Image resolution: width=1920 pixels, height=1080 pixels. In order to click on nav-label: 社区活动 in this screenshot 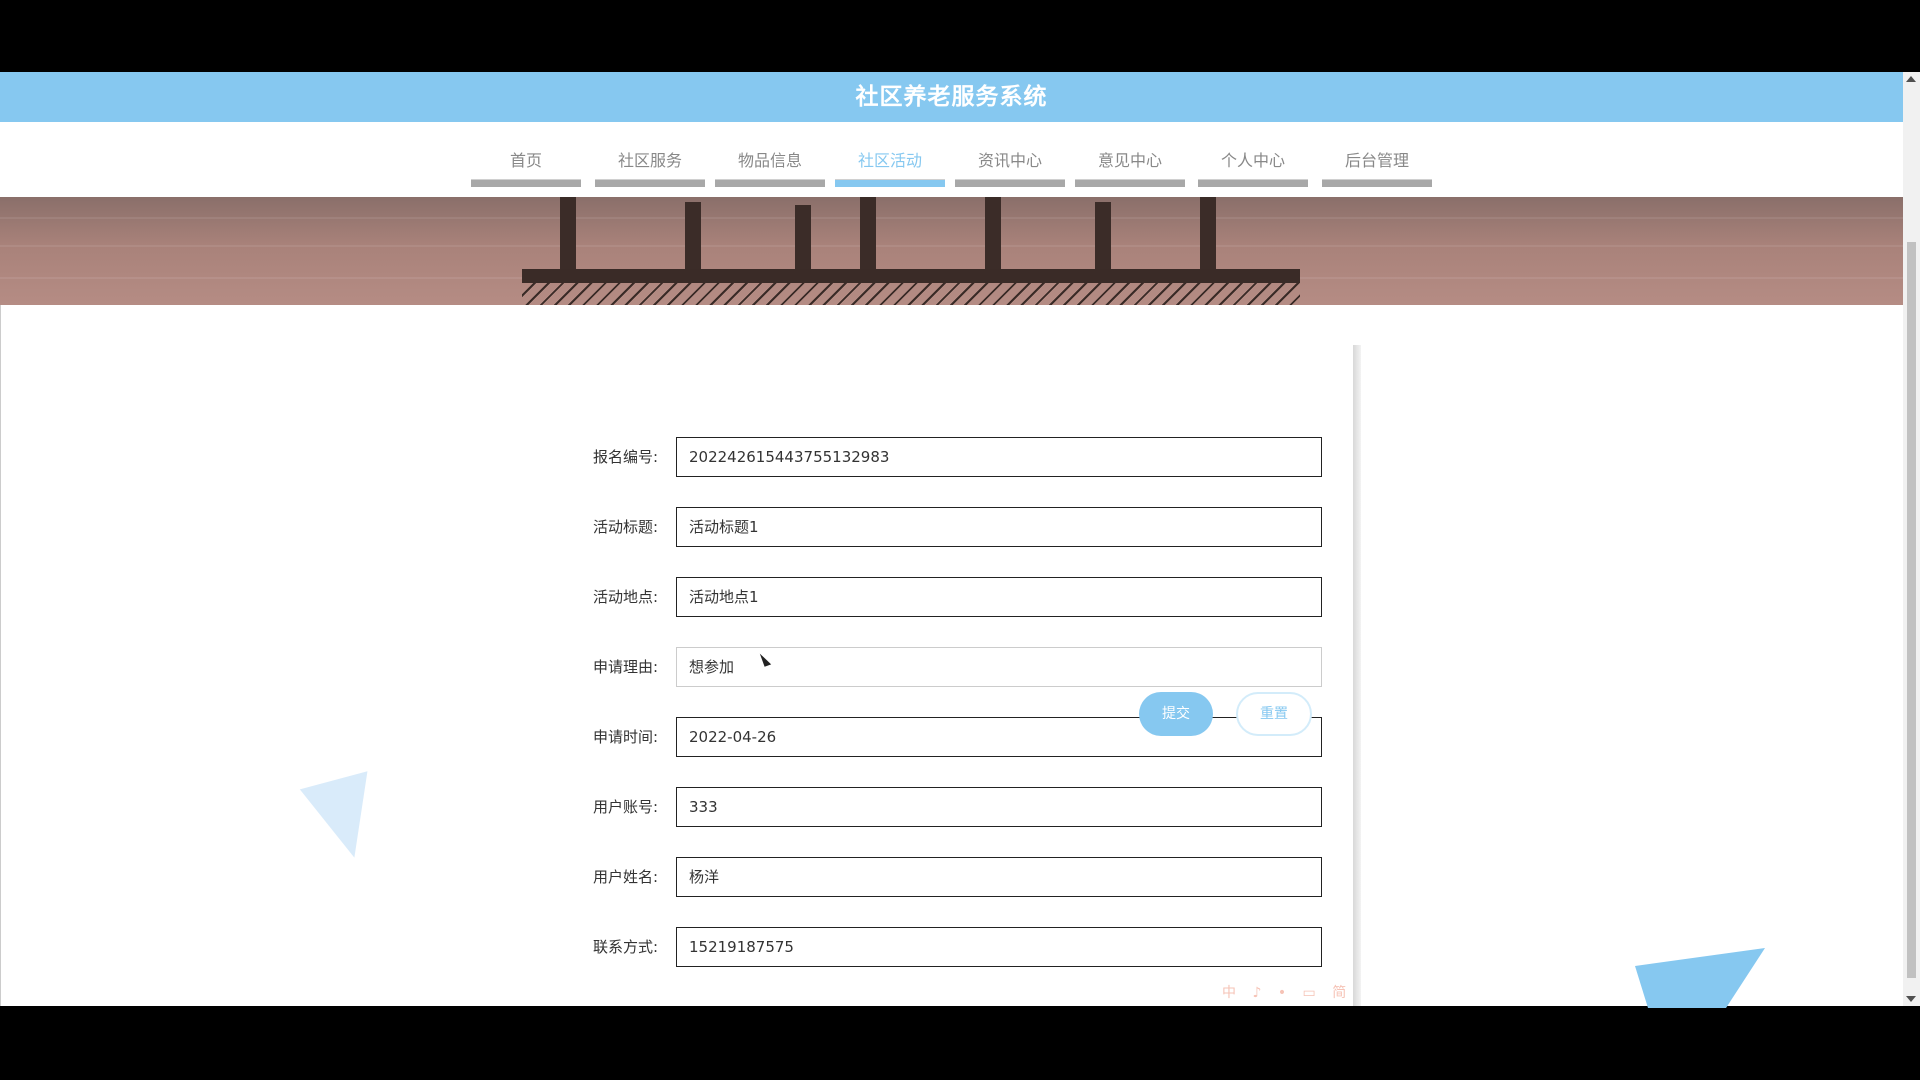, I will do `click(889, 160)`.